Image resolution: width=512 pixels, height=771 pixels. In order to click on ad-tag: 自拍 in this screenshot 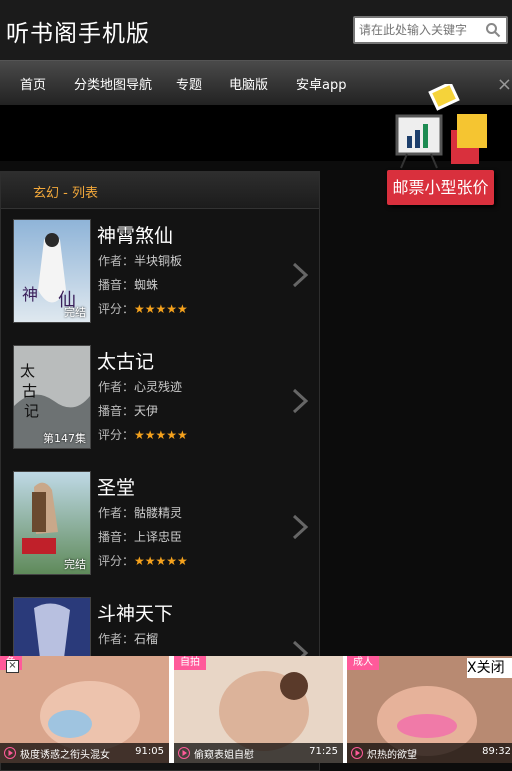, I will do `click(190, 663)`.